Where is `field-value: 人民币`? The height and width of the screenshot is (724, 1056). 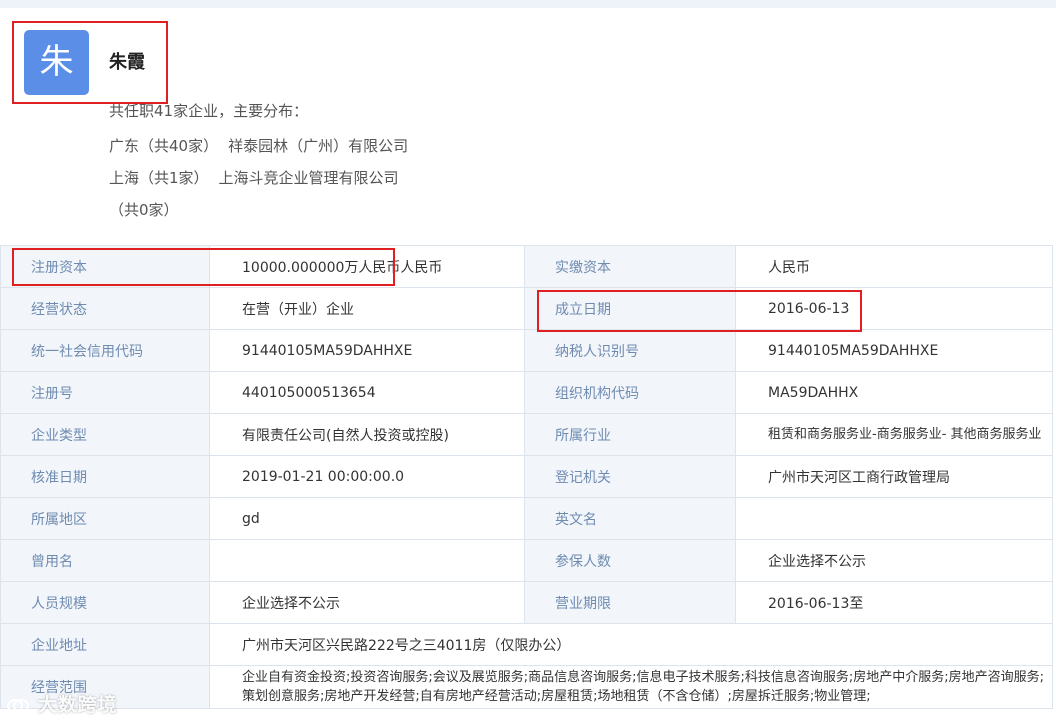
field-value: 人民币 is located at coordinates (894, 266).